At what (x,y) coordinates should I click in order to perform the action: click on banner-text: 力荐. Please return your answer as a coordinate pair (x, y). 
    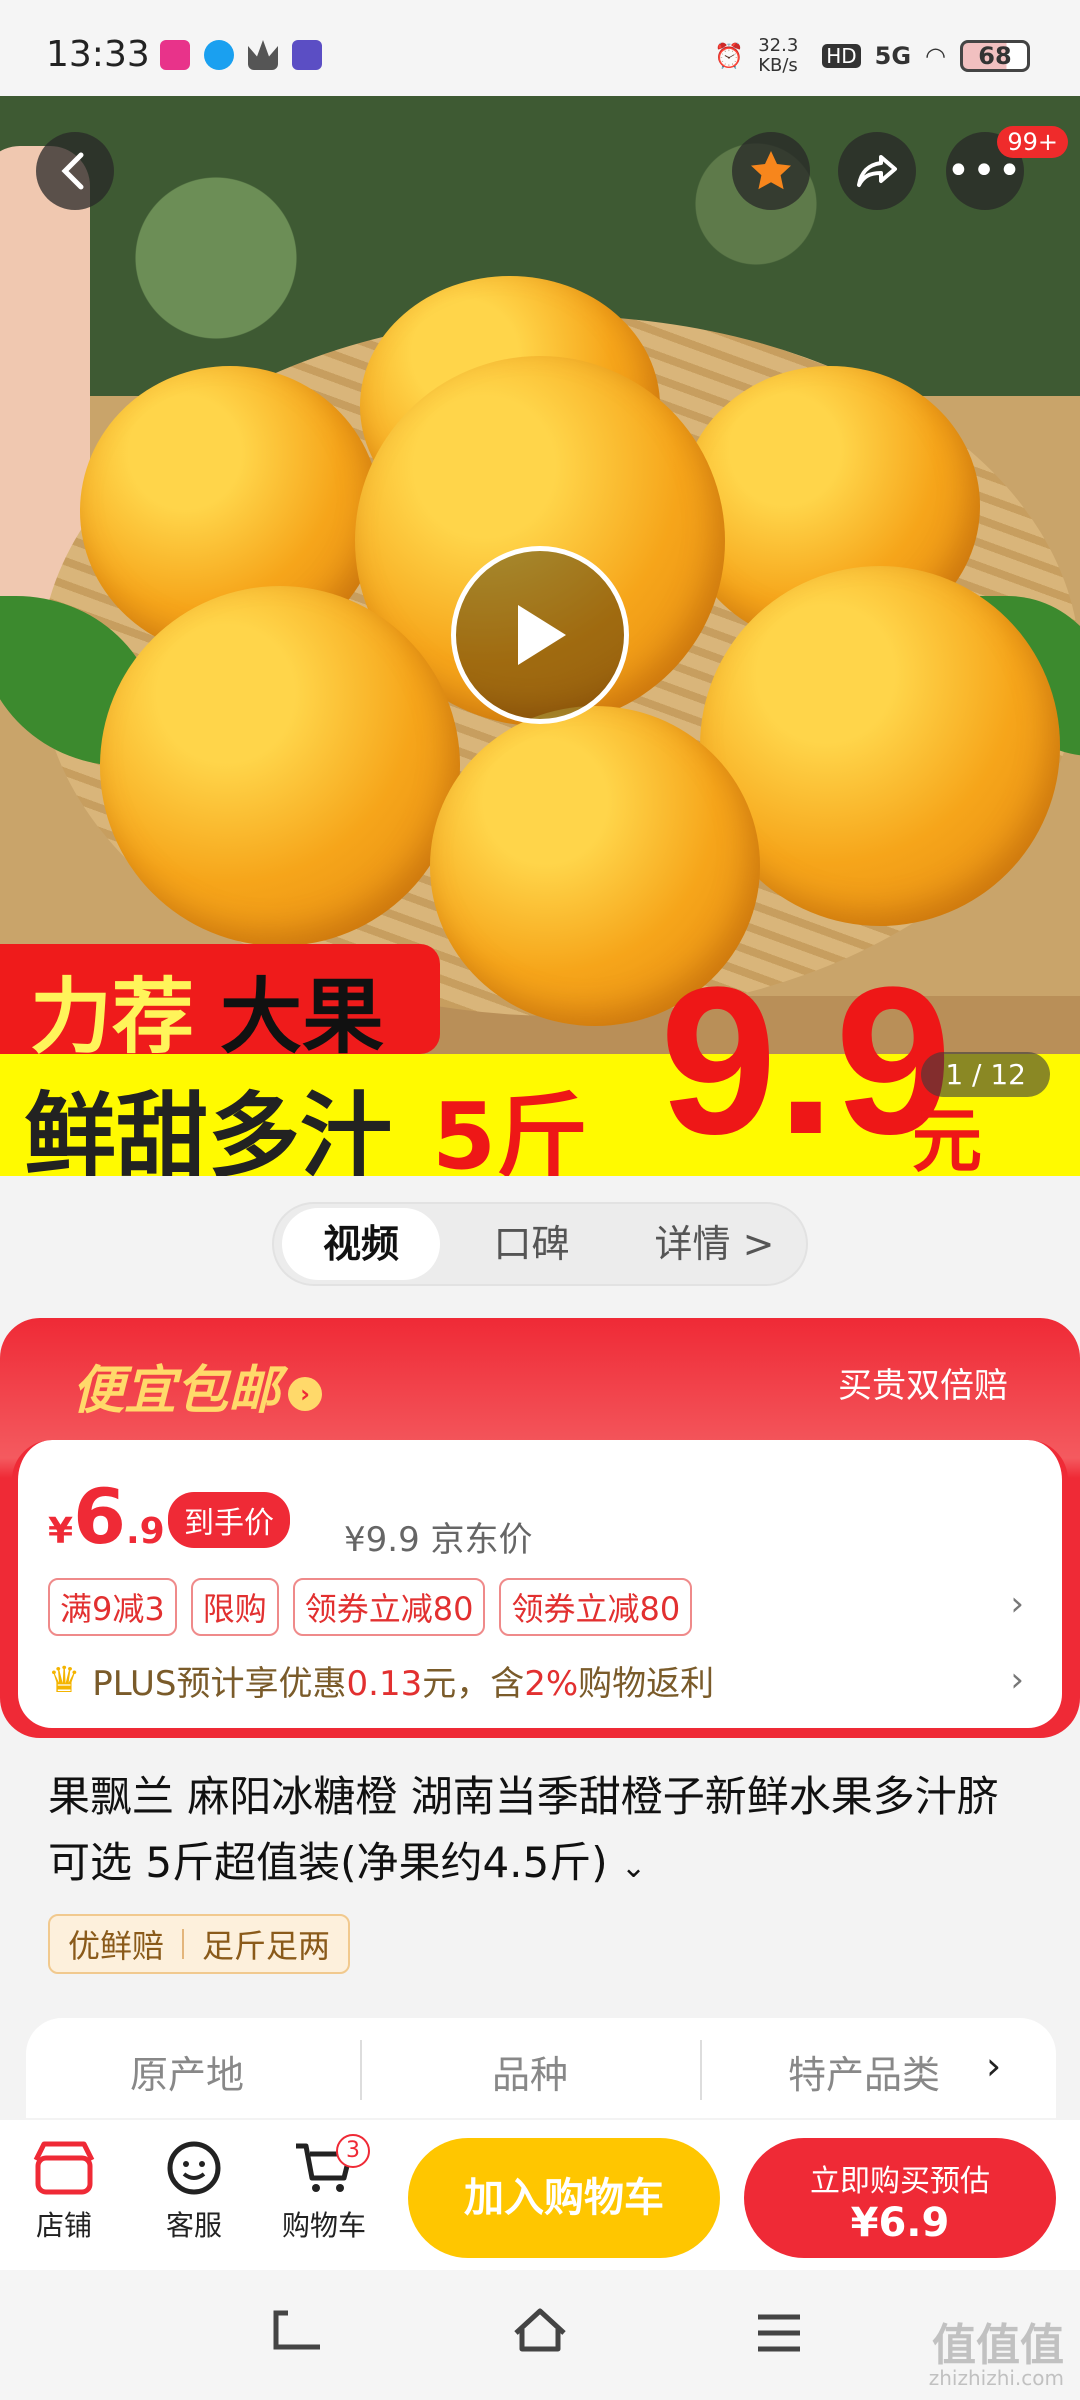
    Looking at the image, I should click on (112, 1017).